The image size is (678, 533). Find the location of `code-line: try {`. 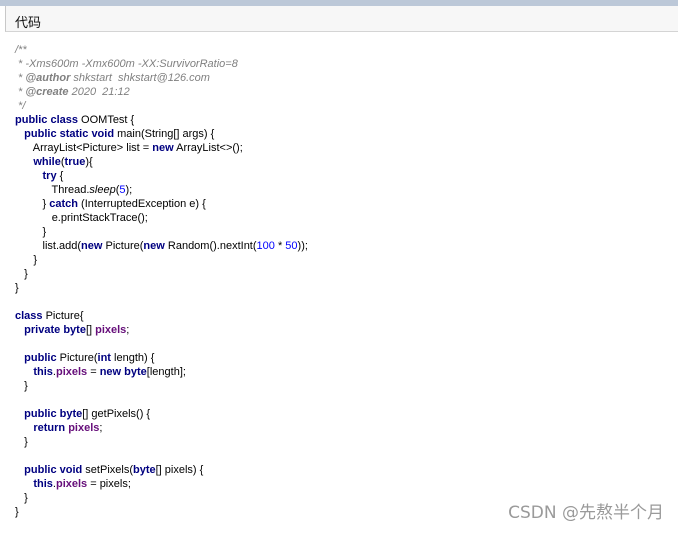

code-line: try { is located at coordinates (53, 176).